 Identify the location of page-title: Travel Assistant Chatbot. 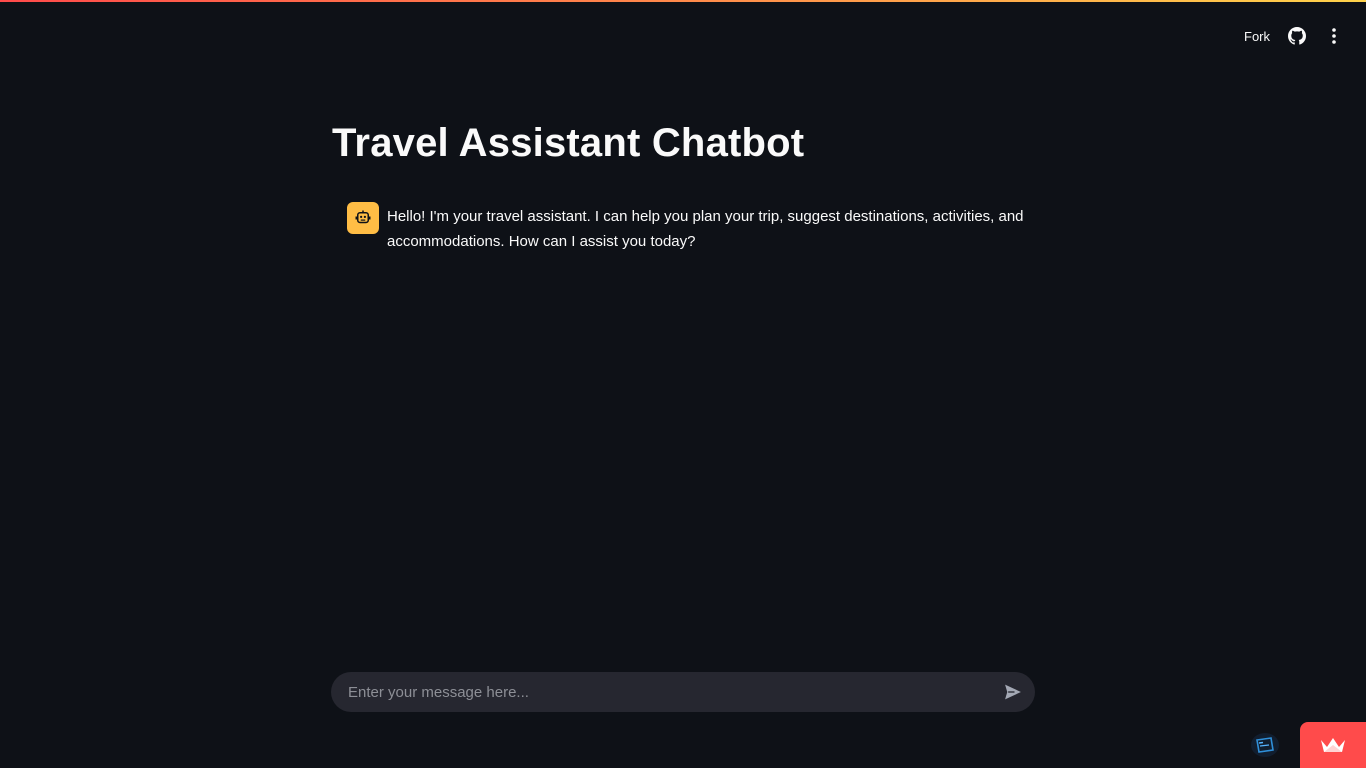
(568, 143).